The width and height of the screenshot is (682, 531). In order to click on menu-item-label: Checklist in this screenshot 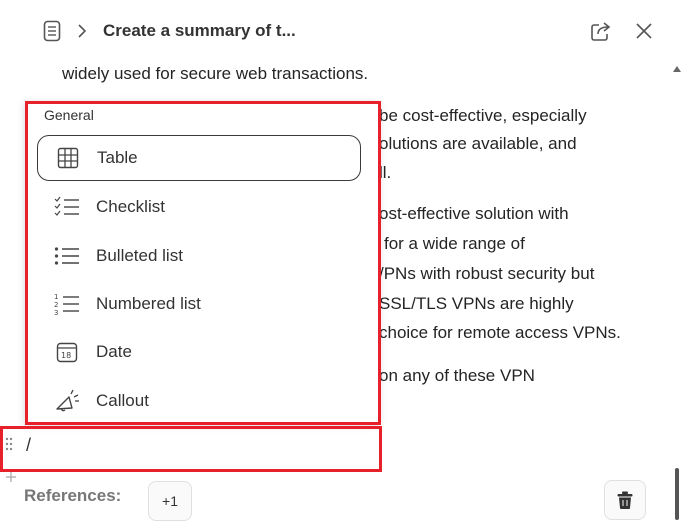, I will do `click(130, 206)`.